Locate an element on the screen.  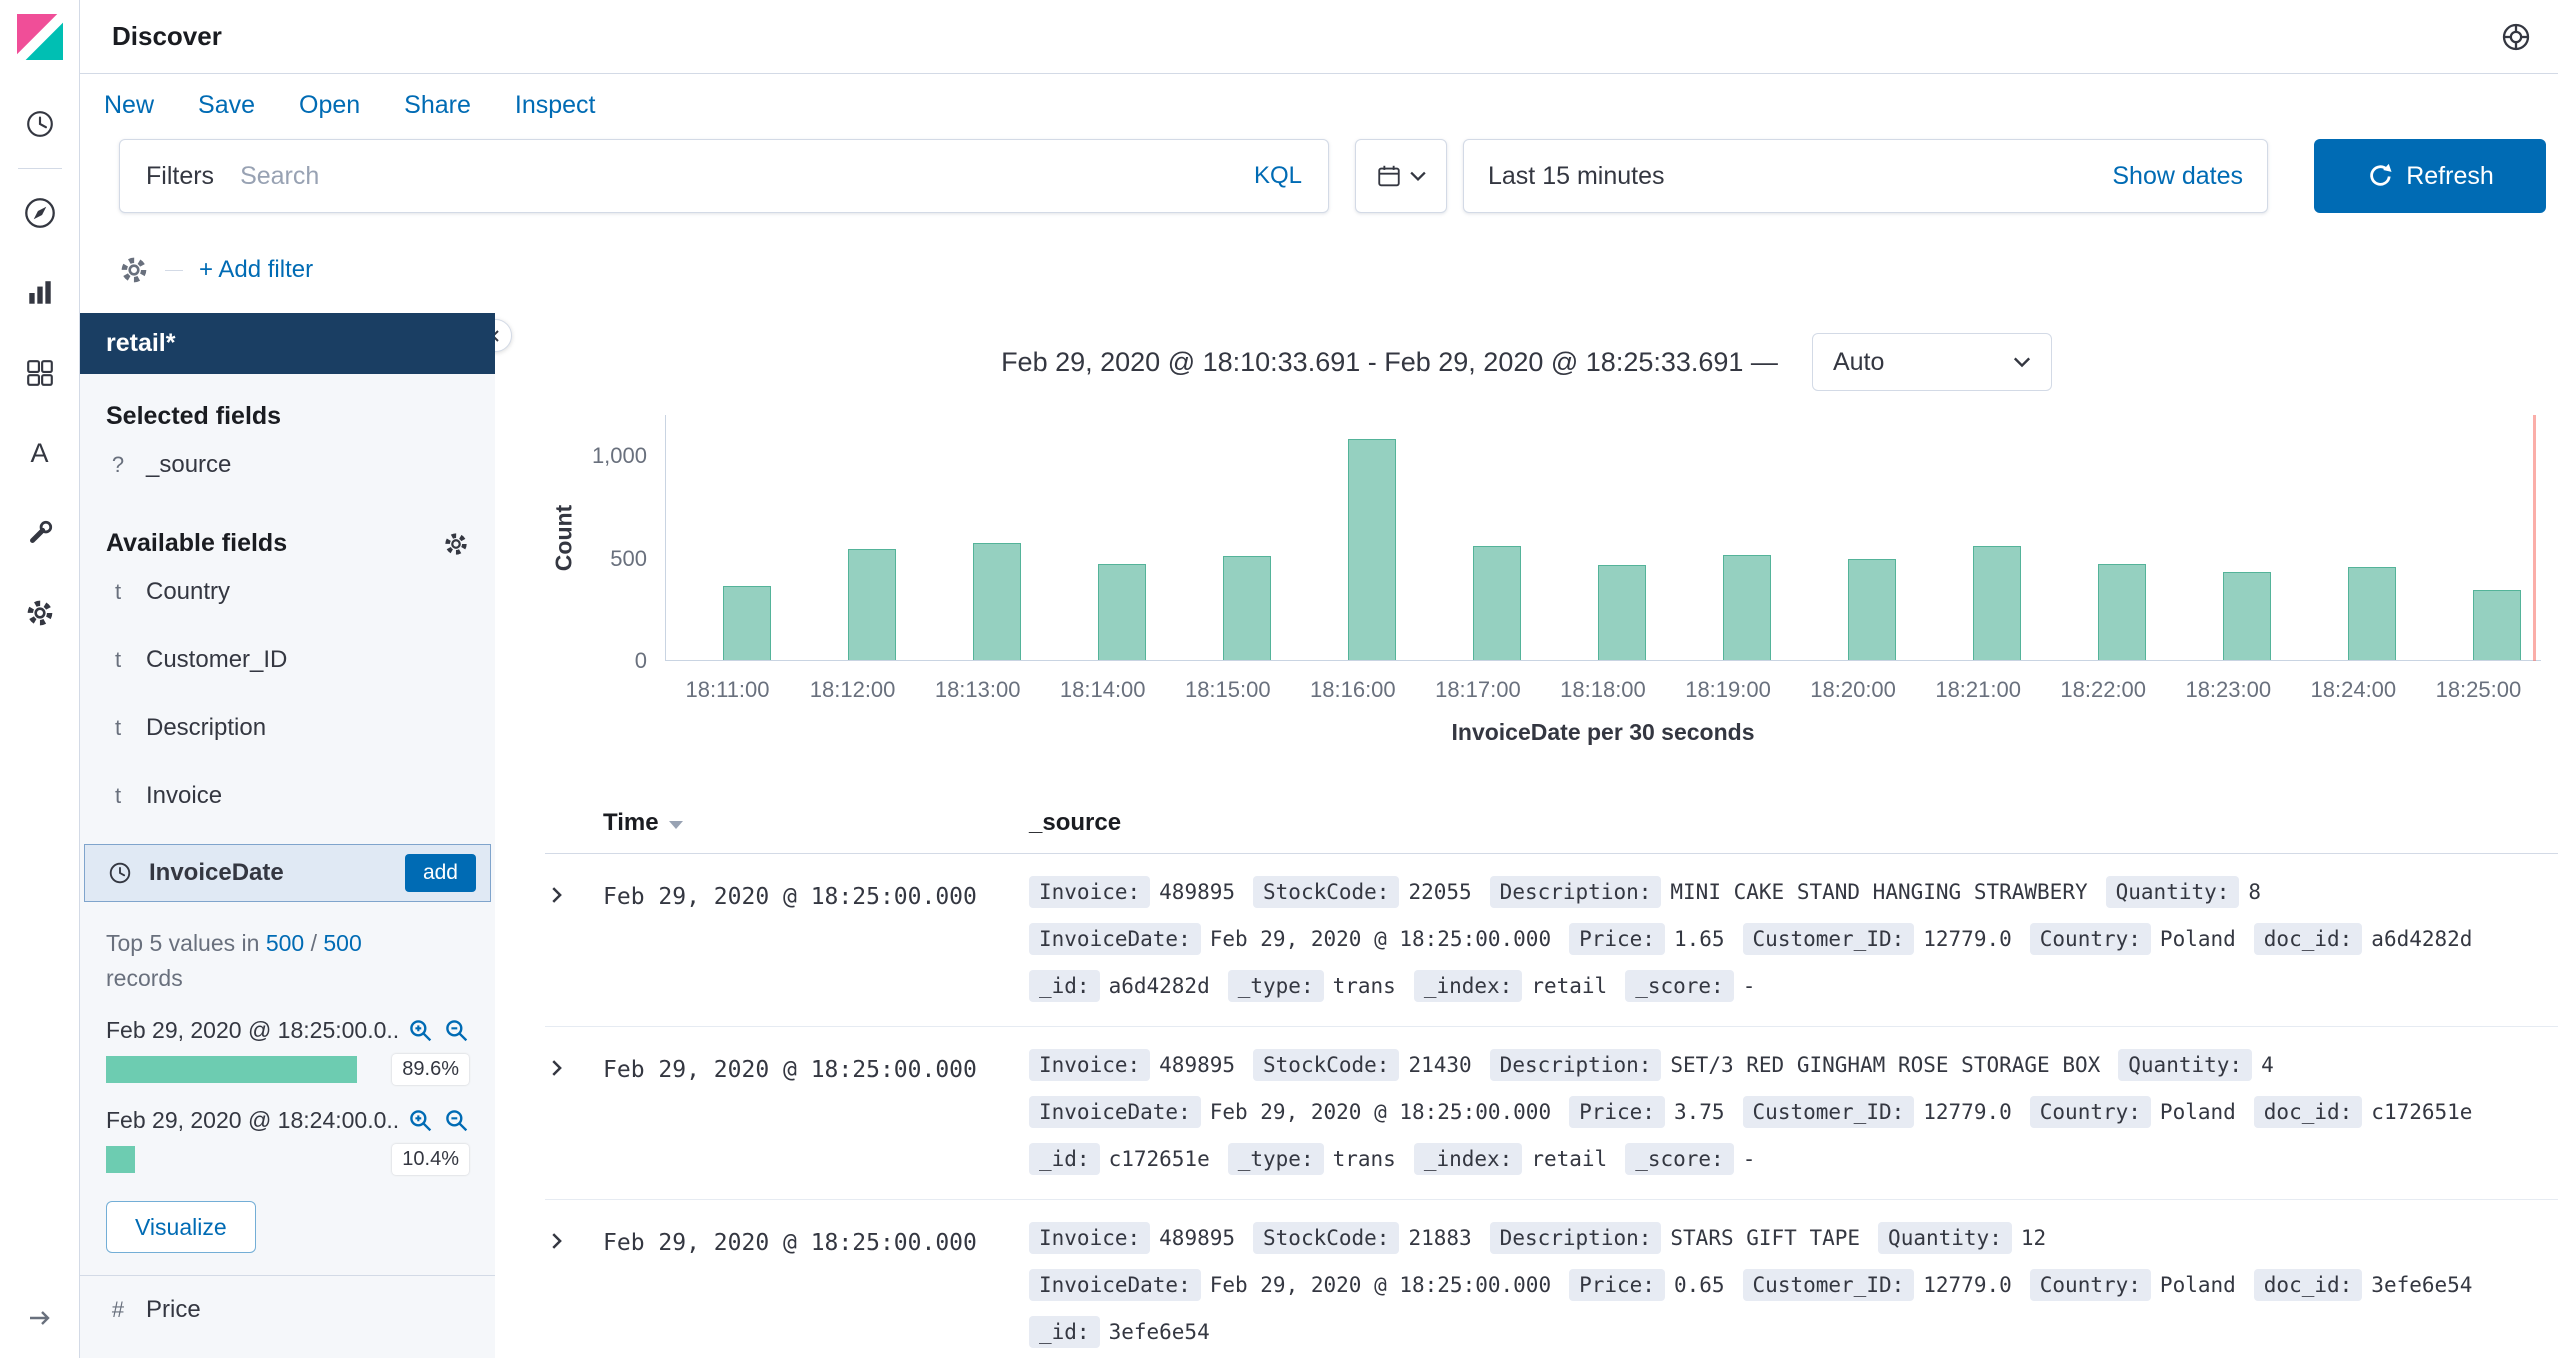
field-pair: doc_id: a6d4282d is located at coordinates (2363, 939).